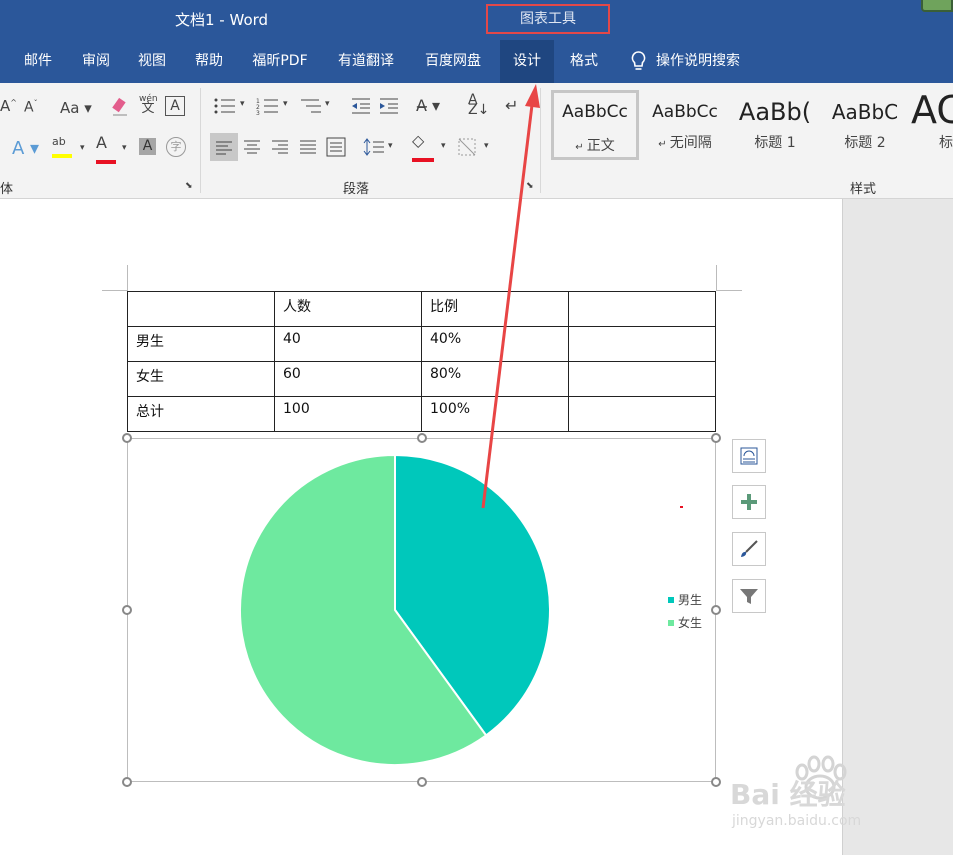 The height and width of the screenshot is (855, 953). What do you see at coordinates (348, 344) in the screenshot?
I see `table-cell: 40` at bounding box center [348, 344].